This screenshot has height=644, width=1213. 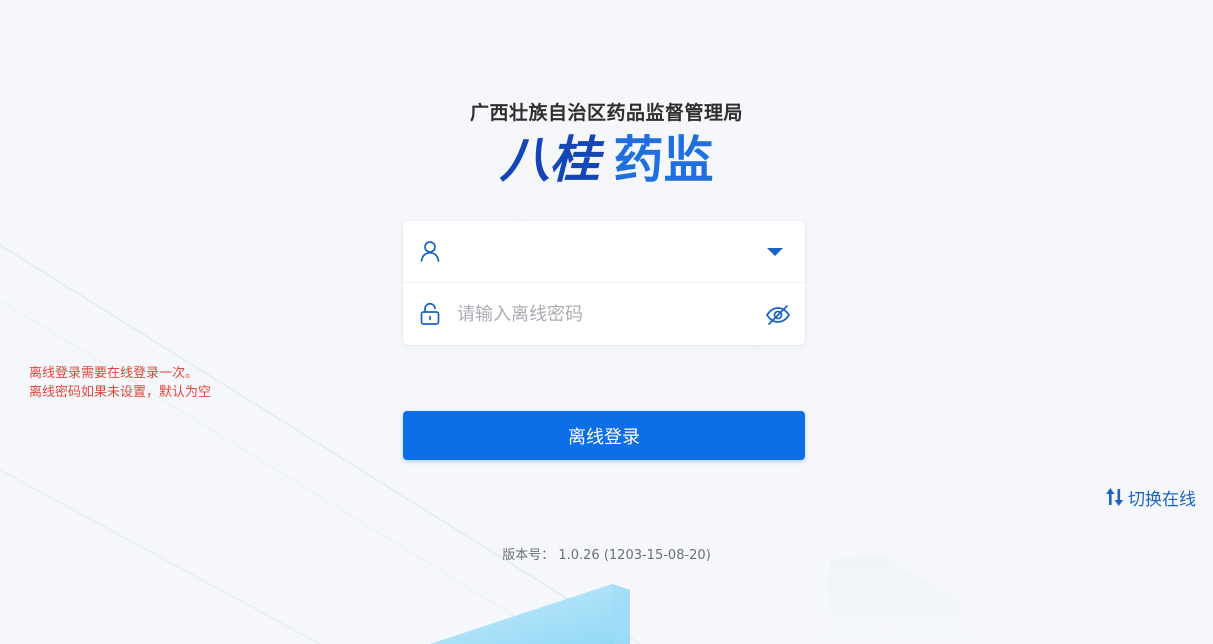 What do you see at coordinates (778, 315) in the screenshot?
I see `eye-off-icon` at bounding box center [778, 315].